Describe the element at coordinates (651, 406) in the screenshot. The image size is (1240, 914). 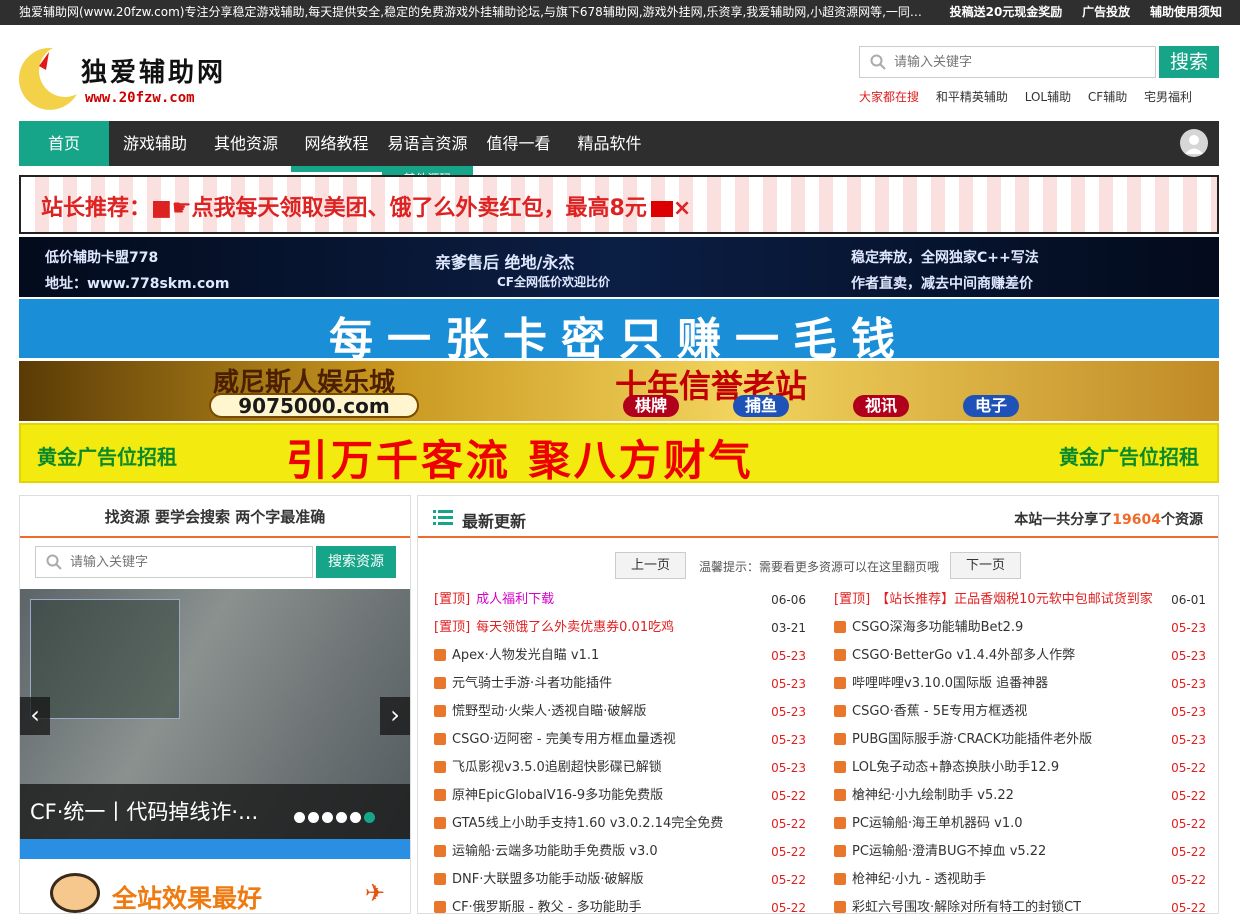
I see `banner-tag: 棋牌` at that location.